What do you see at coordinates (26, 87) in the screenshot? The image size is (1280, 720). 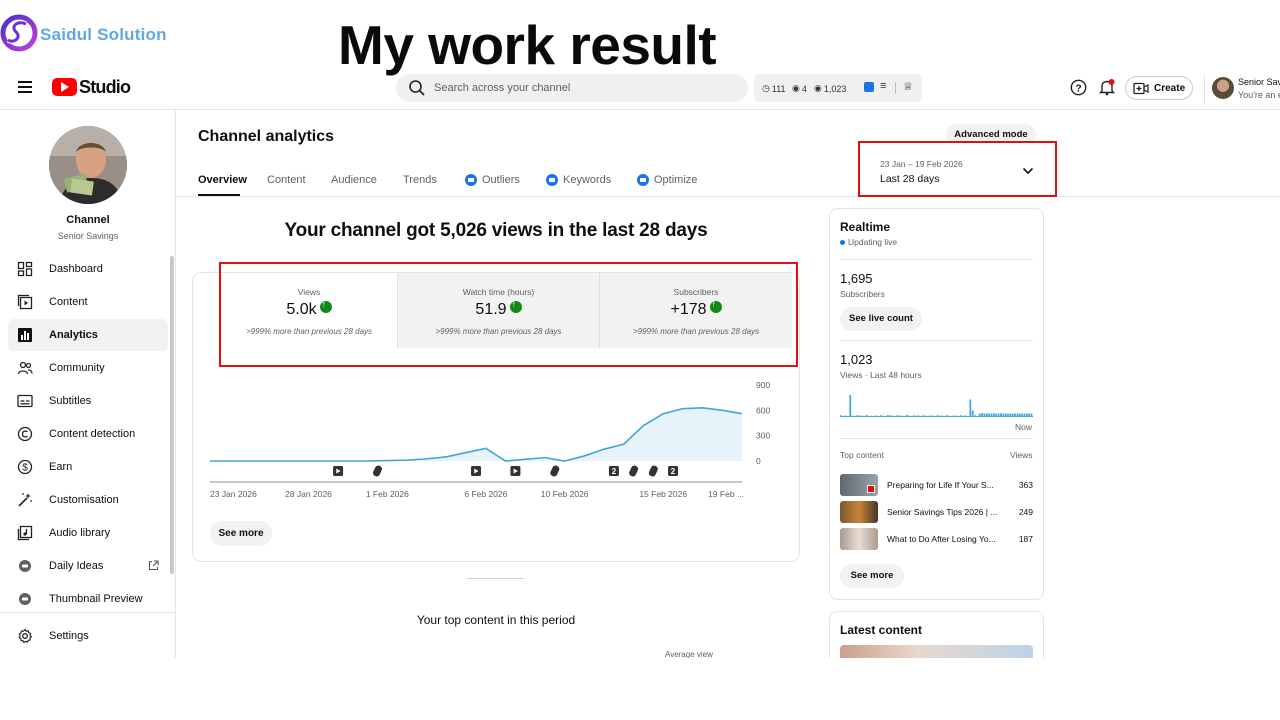 I see `menu-icon` at bounding box center [26, 87].